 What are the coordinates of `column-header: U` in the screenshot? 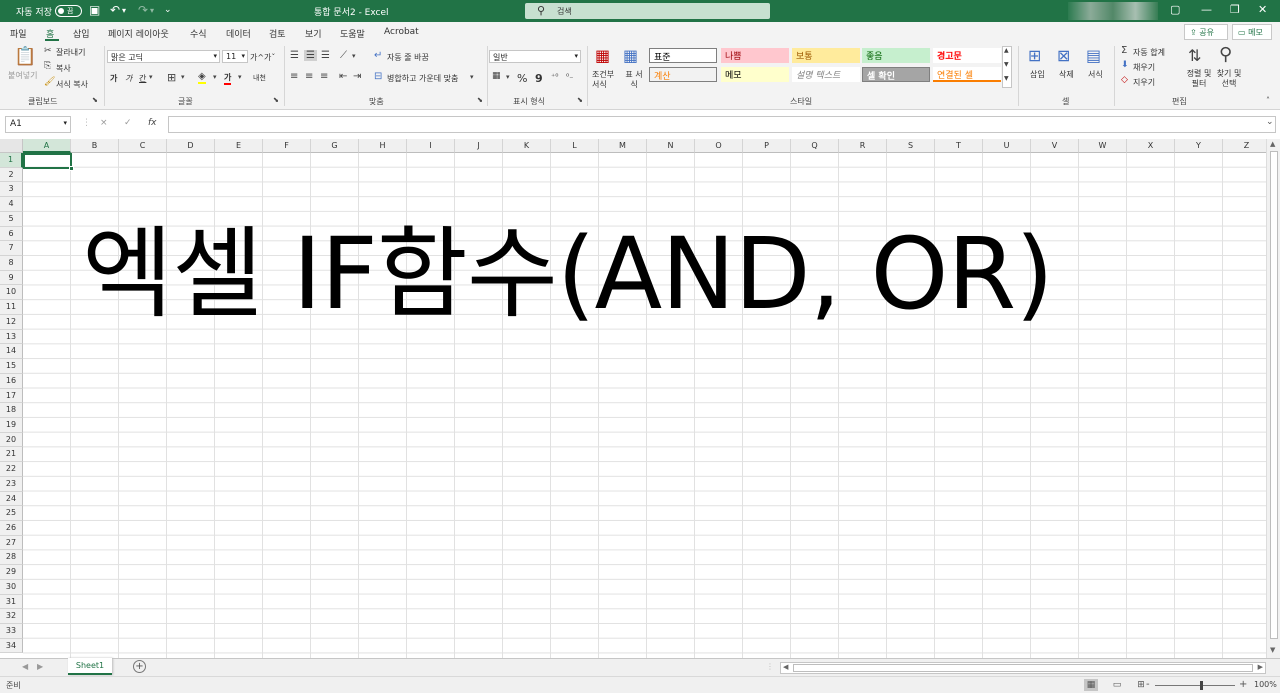 It's located at (1007, 146).